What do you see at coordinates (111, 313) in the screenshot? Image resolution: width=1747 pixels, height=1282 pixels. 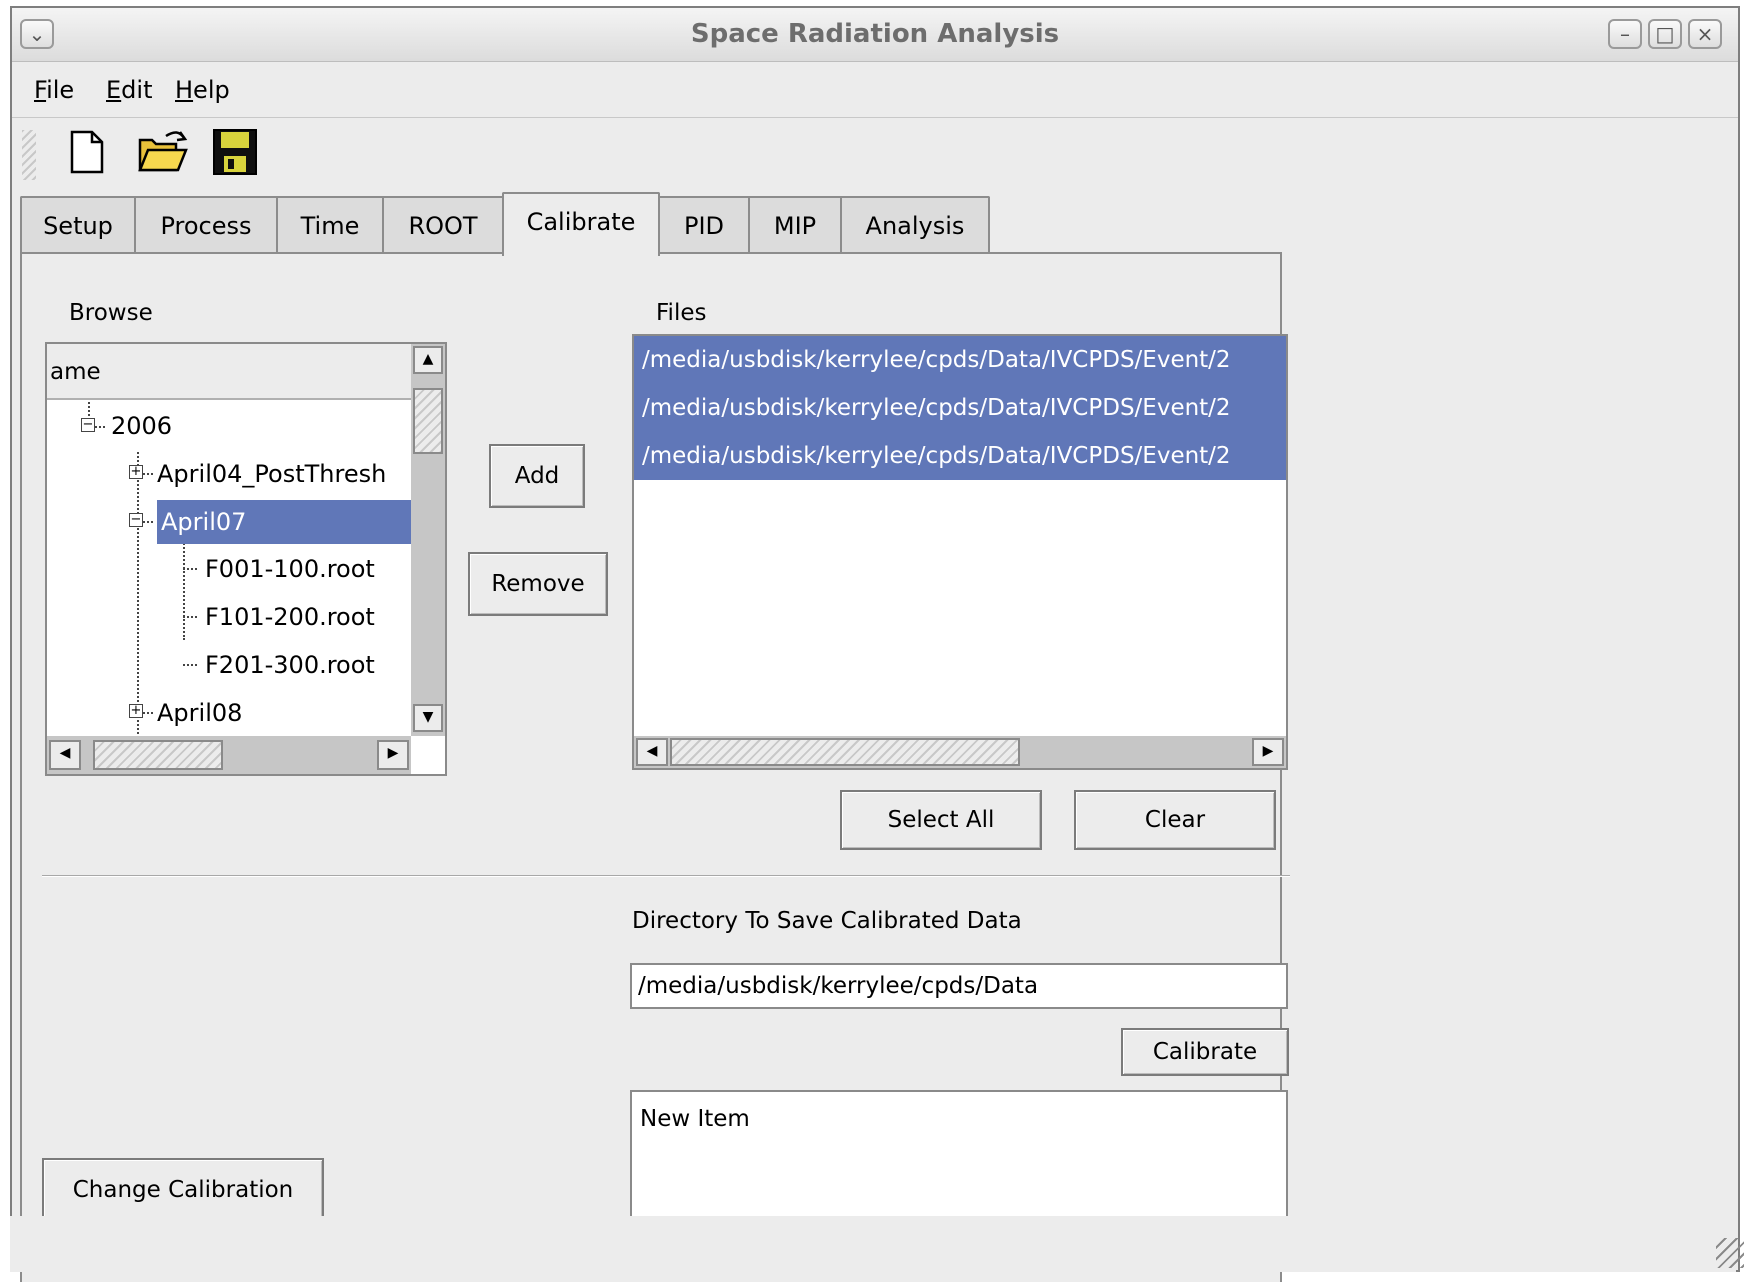 I see `browse-label: Browse` at bounding box center [111, 313].